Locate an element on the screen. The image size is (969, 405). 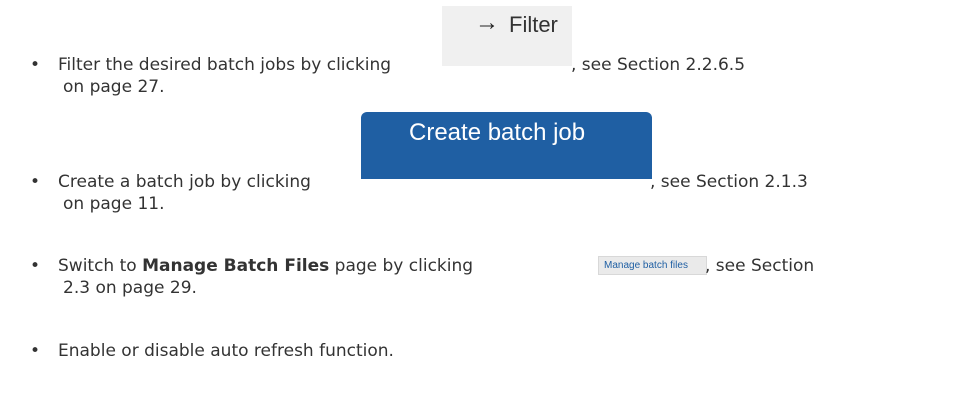
bullet-text-after: , see Section 2.2.6.5 is located at coordinates (658, 65).